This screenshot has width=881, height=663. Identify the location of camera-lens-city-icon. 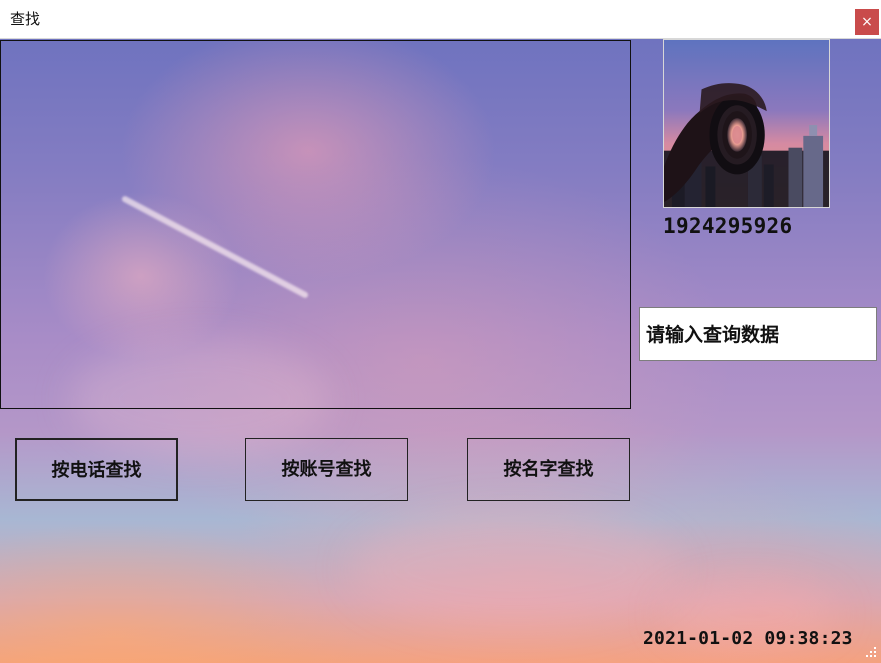
(746, 123).